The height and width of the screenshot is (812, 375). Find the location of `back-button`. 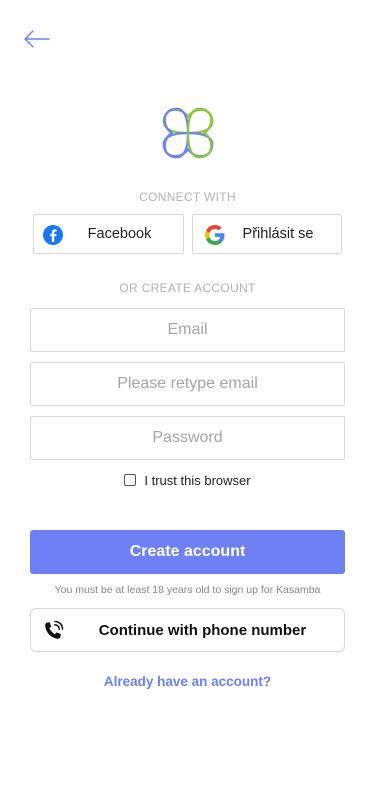

back-button is located at coordinates (36, 39).